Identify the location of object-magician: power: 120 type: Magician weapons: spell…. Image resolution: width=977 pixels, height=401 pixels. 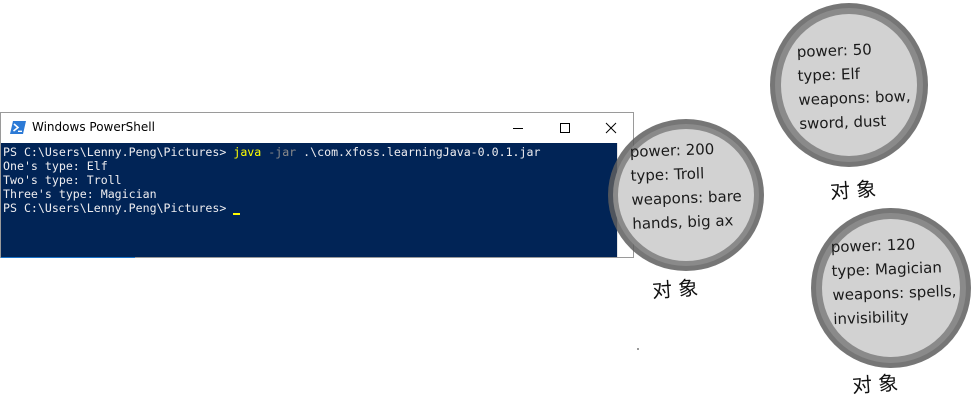
(891, 289).